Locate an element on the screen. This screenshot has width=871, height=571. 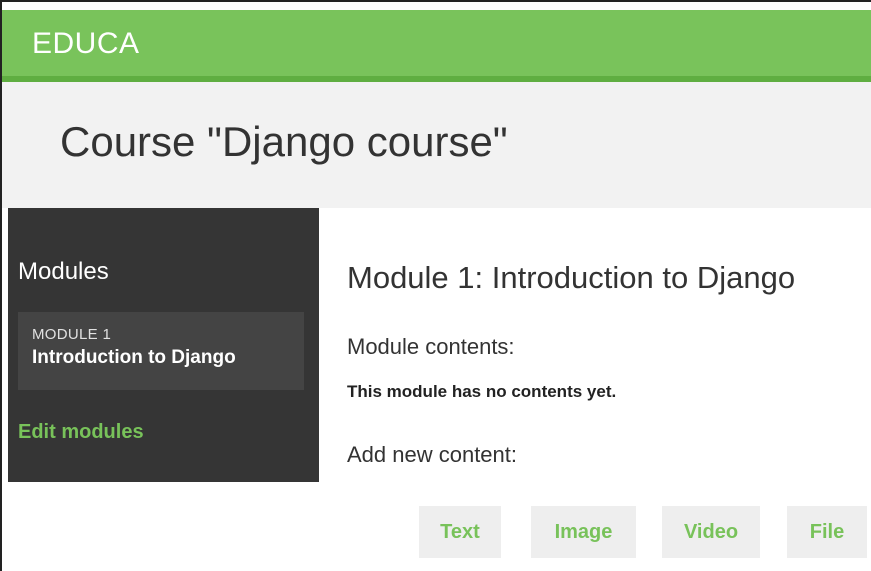
add-file-button: File is located at coordinates (827, 532).